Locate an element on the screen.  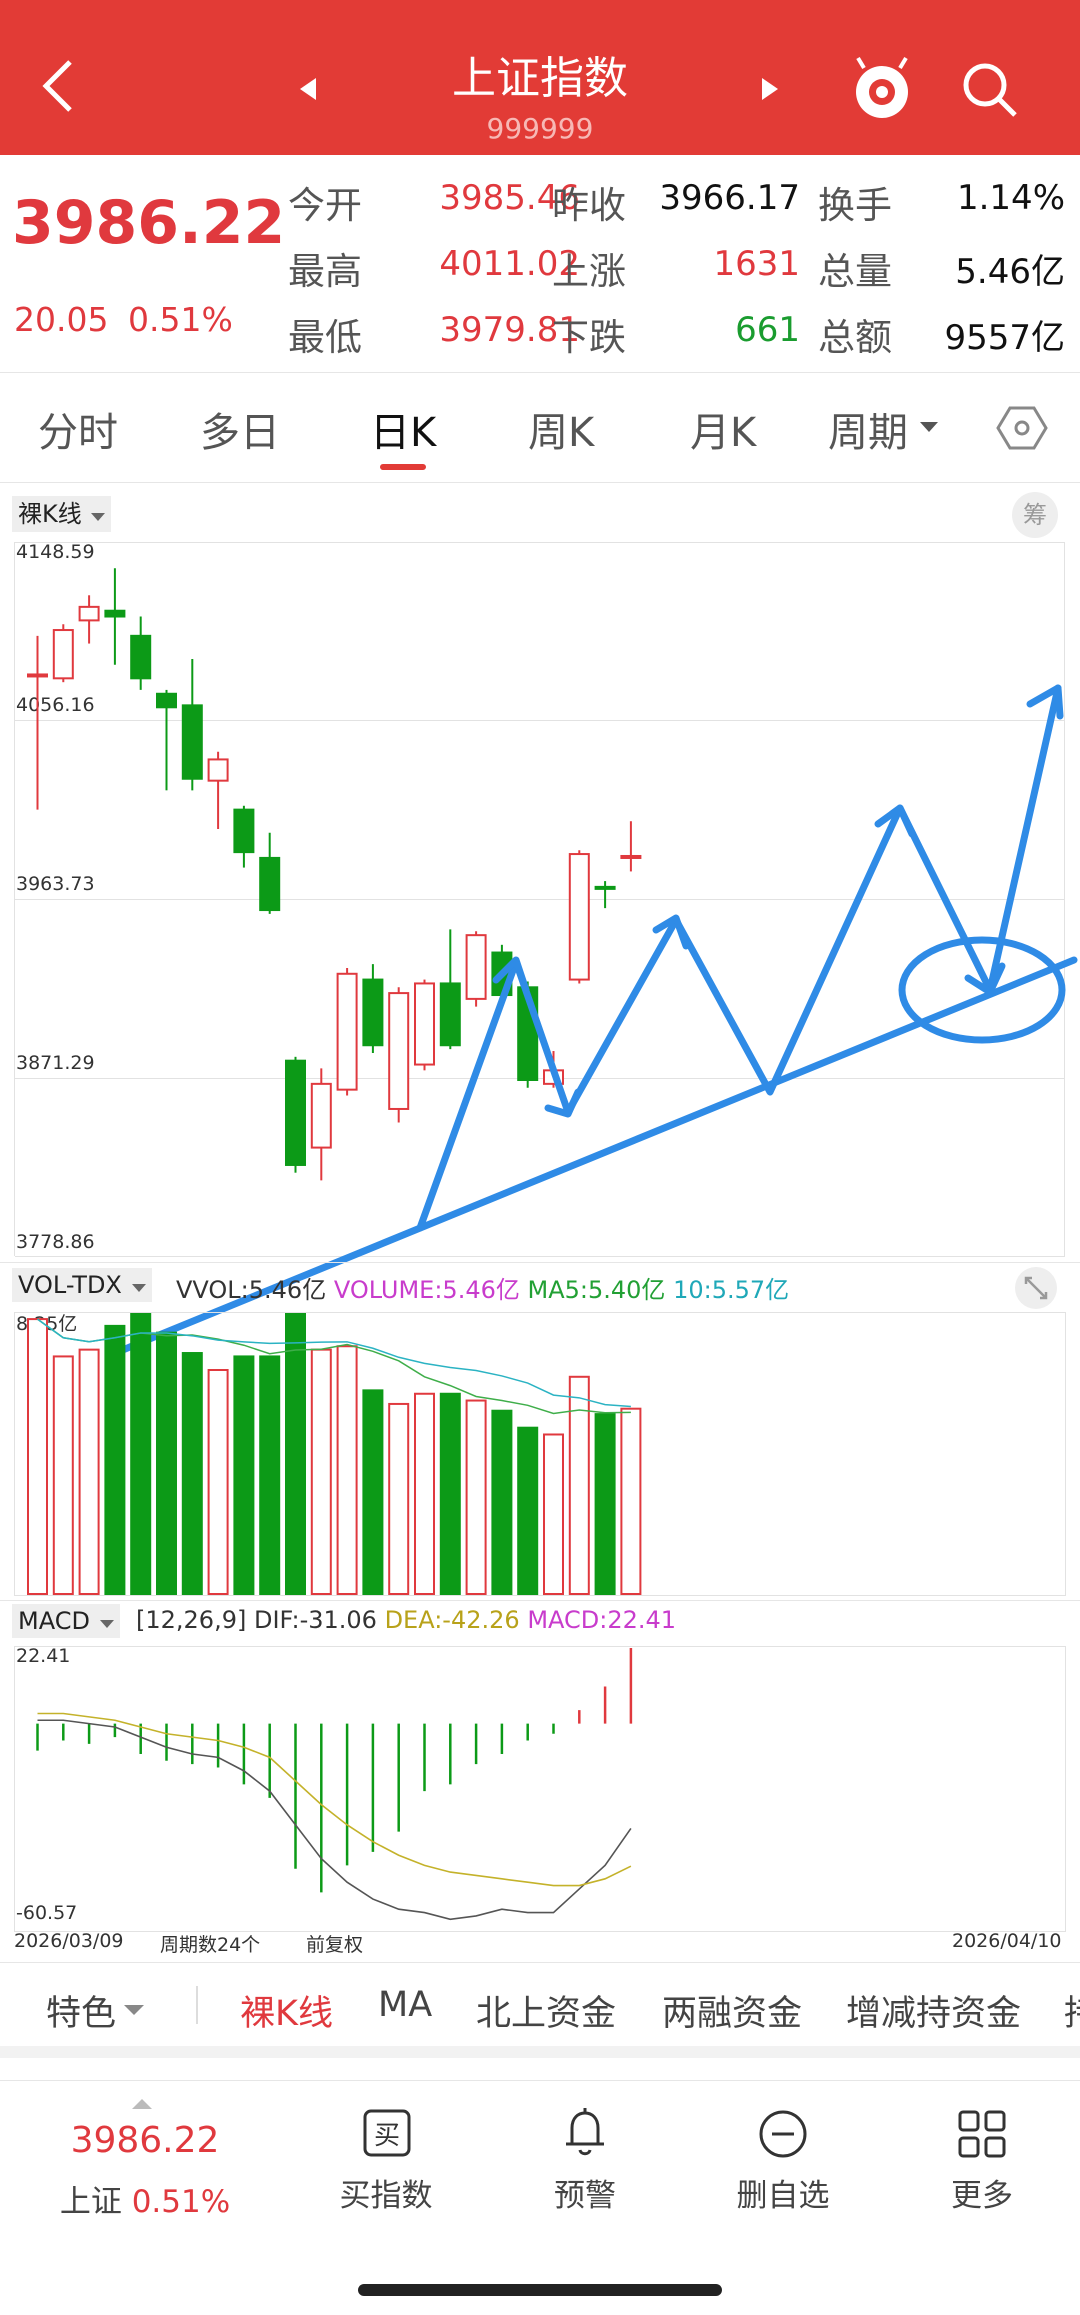
nav-index-change: 上证 0.51% is located at coordinates (145, 2198).